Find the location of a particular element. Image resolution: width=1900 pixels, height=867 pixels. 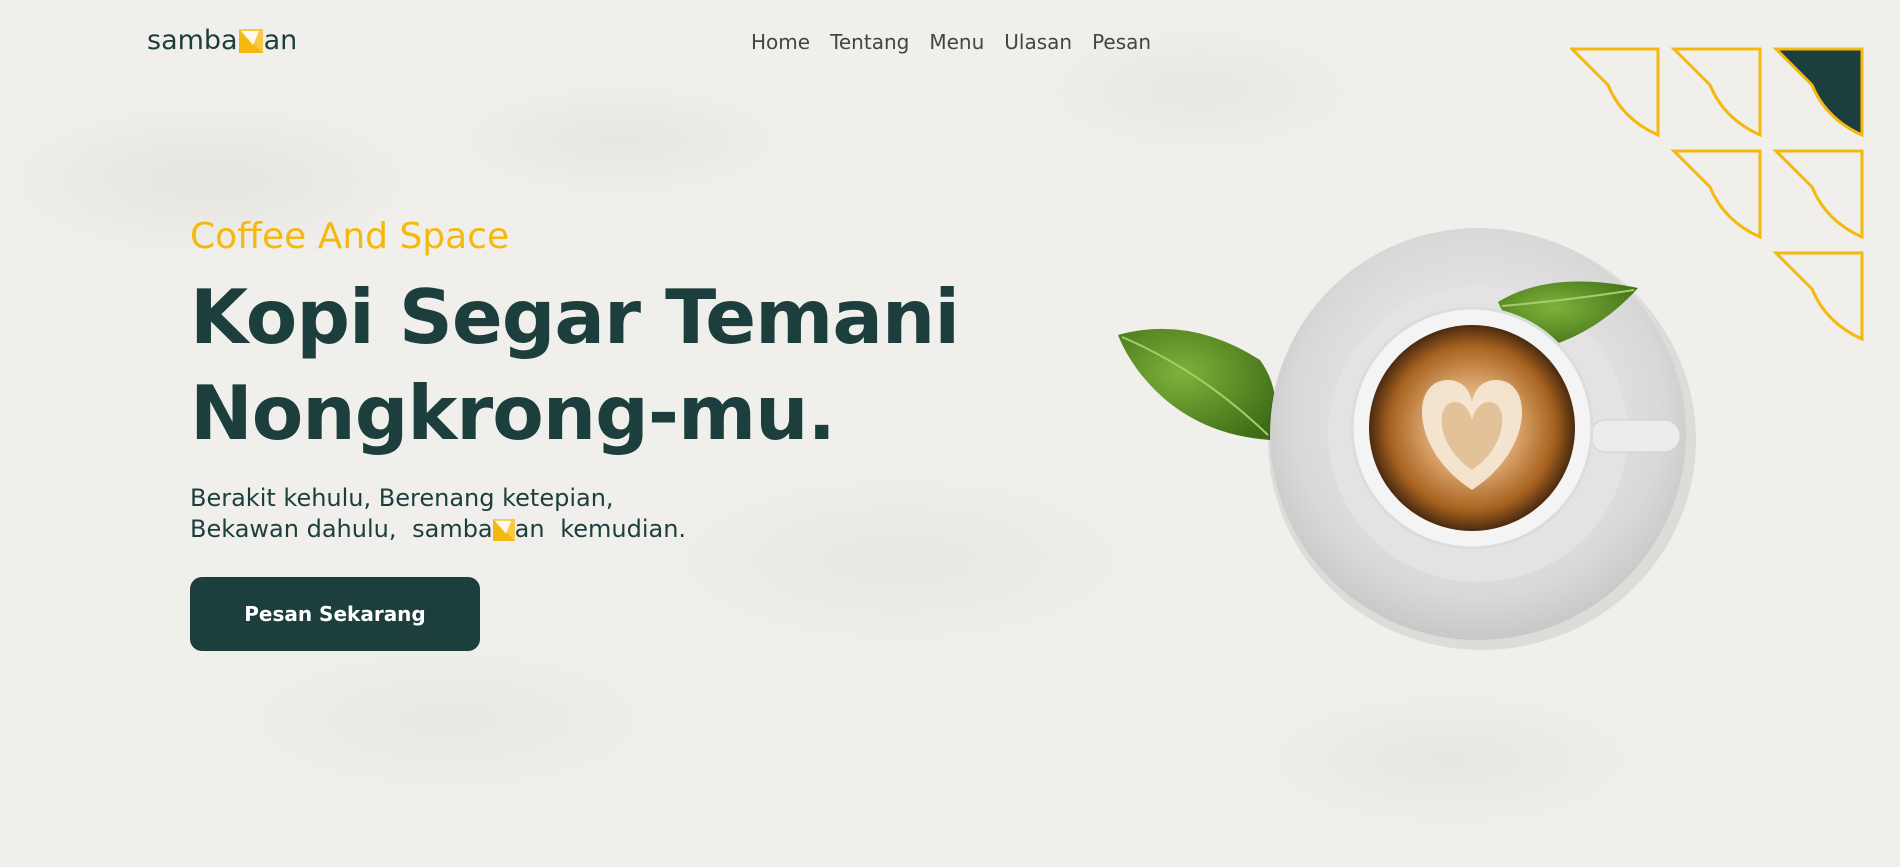

brand-name-part1: samba is located at coordinates (192, 40).